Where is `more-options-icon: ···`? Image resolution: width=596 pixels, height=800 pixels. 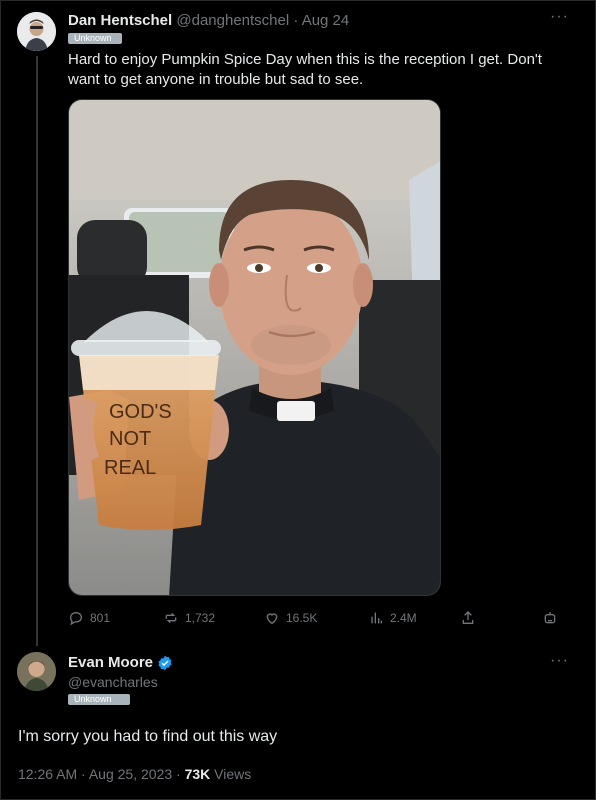 more-options-icon: ··· is located at coordinates (559, 17).